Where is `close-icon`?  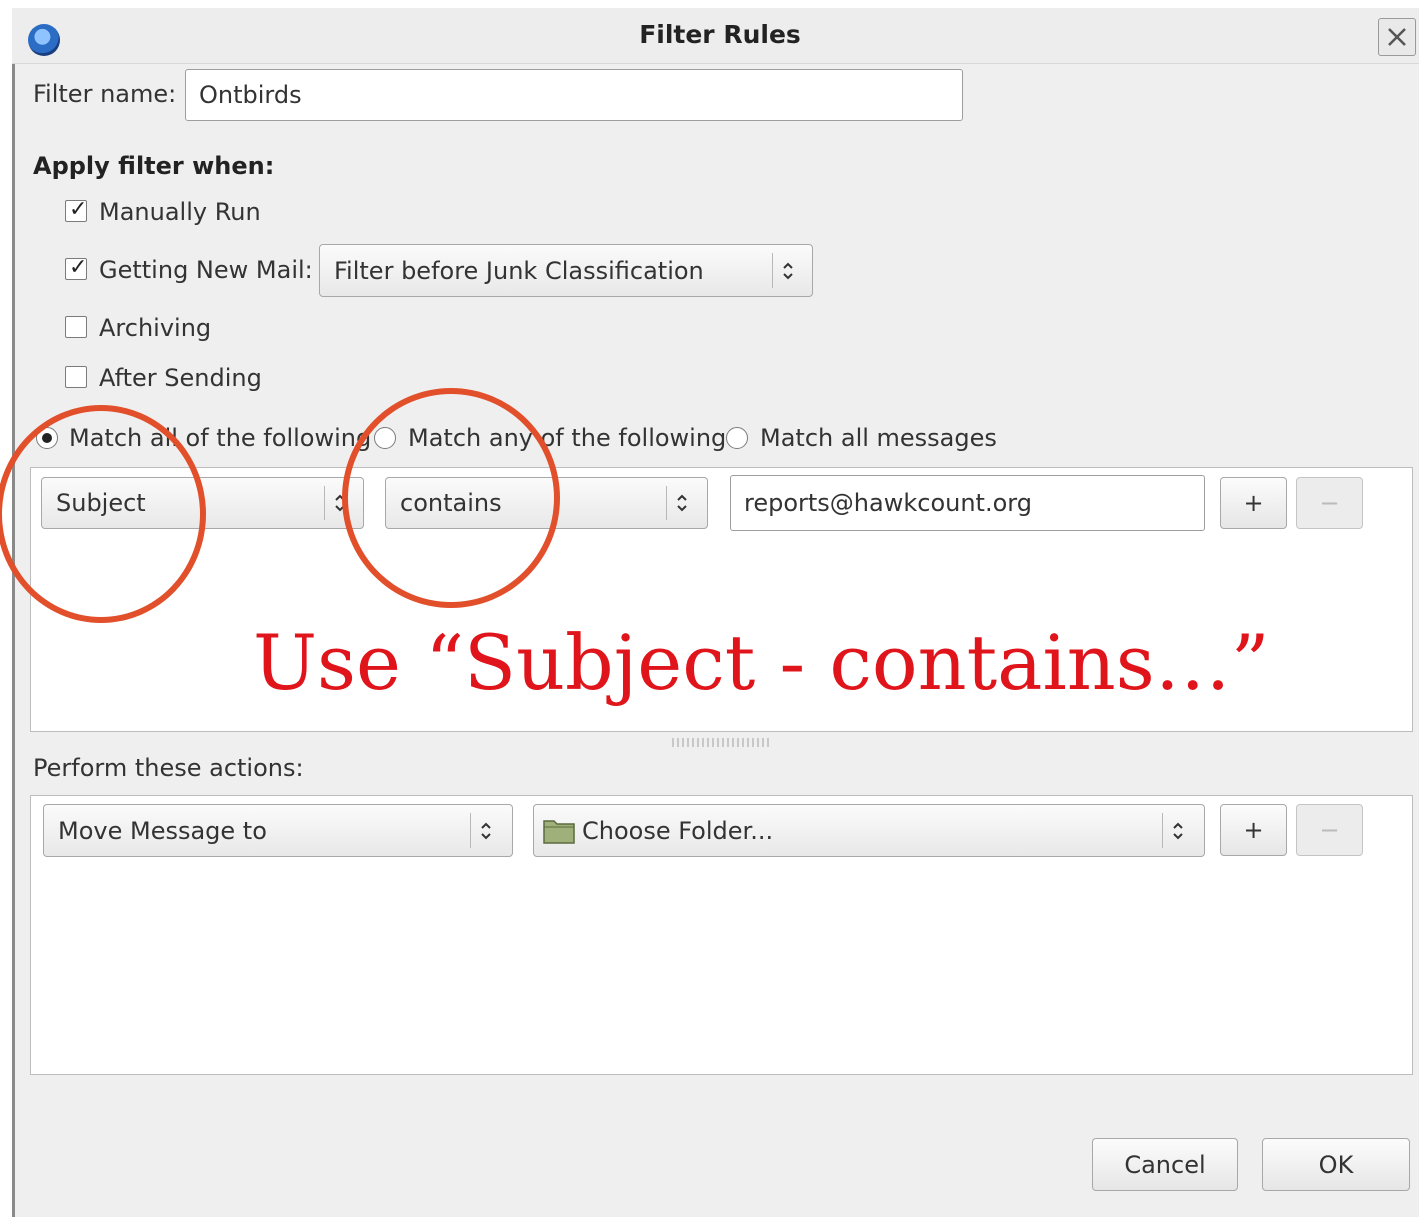 close-icon is located at coordinates (1397, 37).